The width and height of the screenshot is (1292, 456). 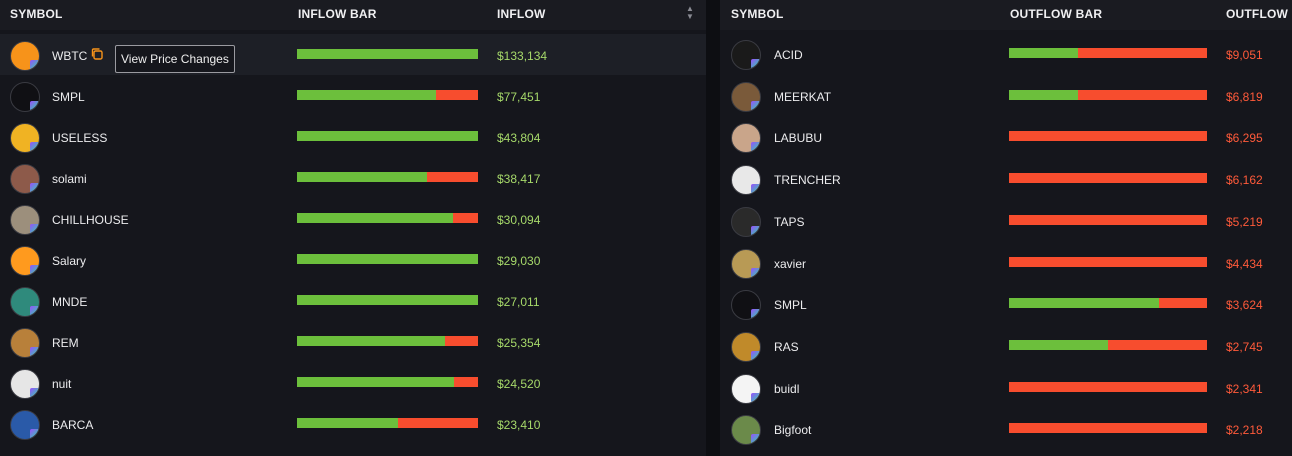 What do you see at coordinates (1006, 387) in the screenshot?
I see `table-row: buidl $2,341` at bounding box center [1006, 387].